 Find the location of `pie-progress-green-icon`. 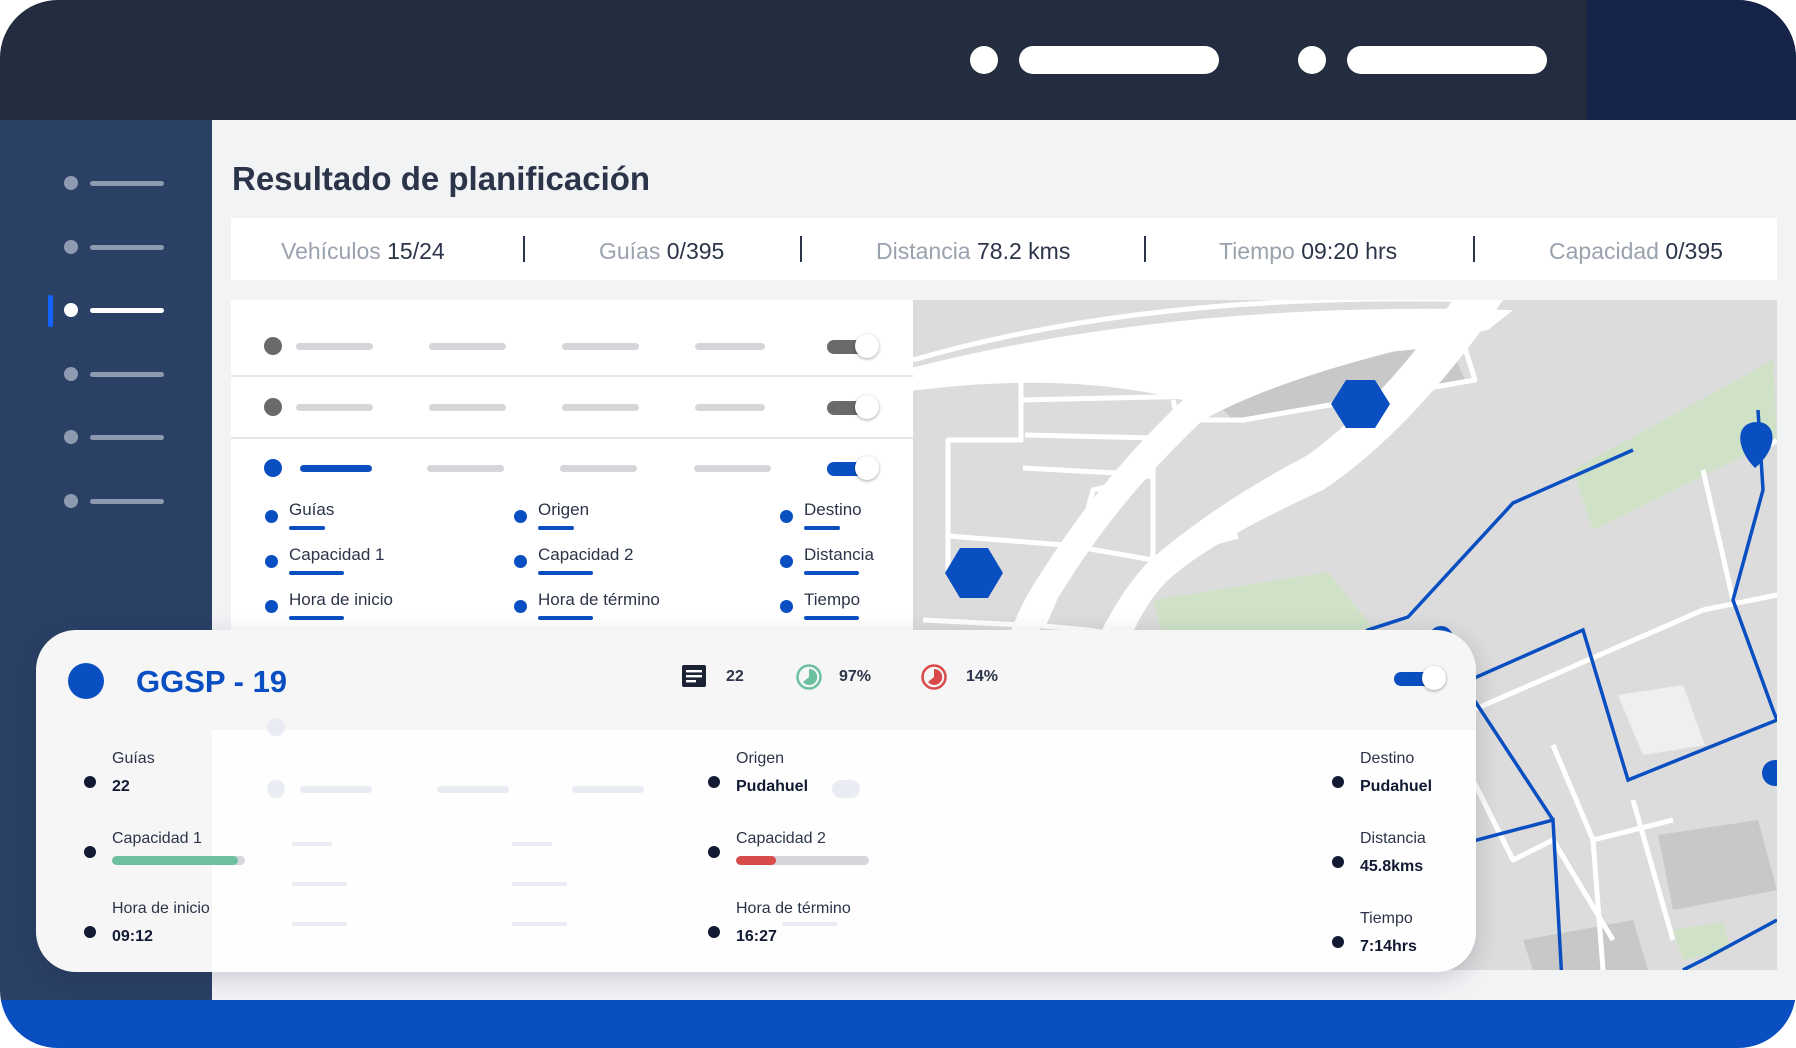

pie-progress-green-icon is located at coordinates (809, 677).